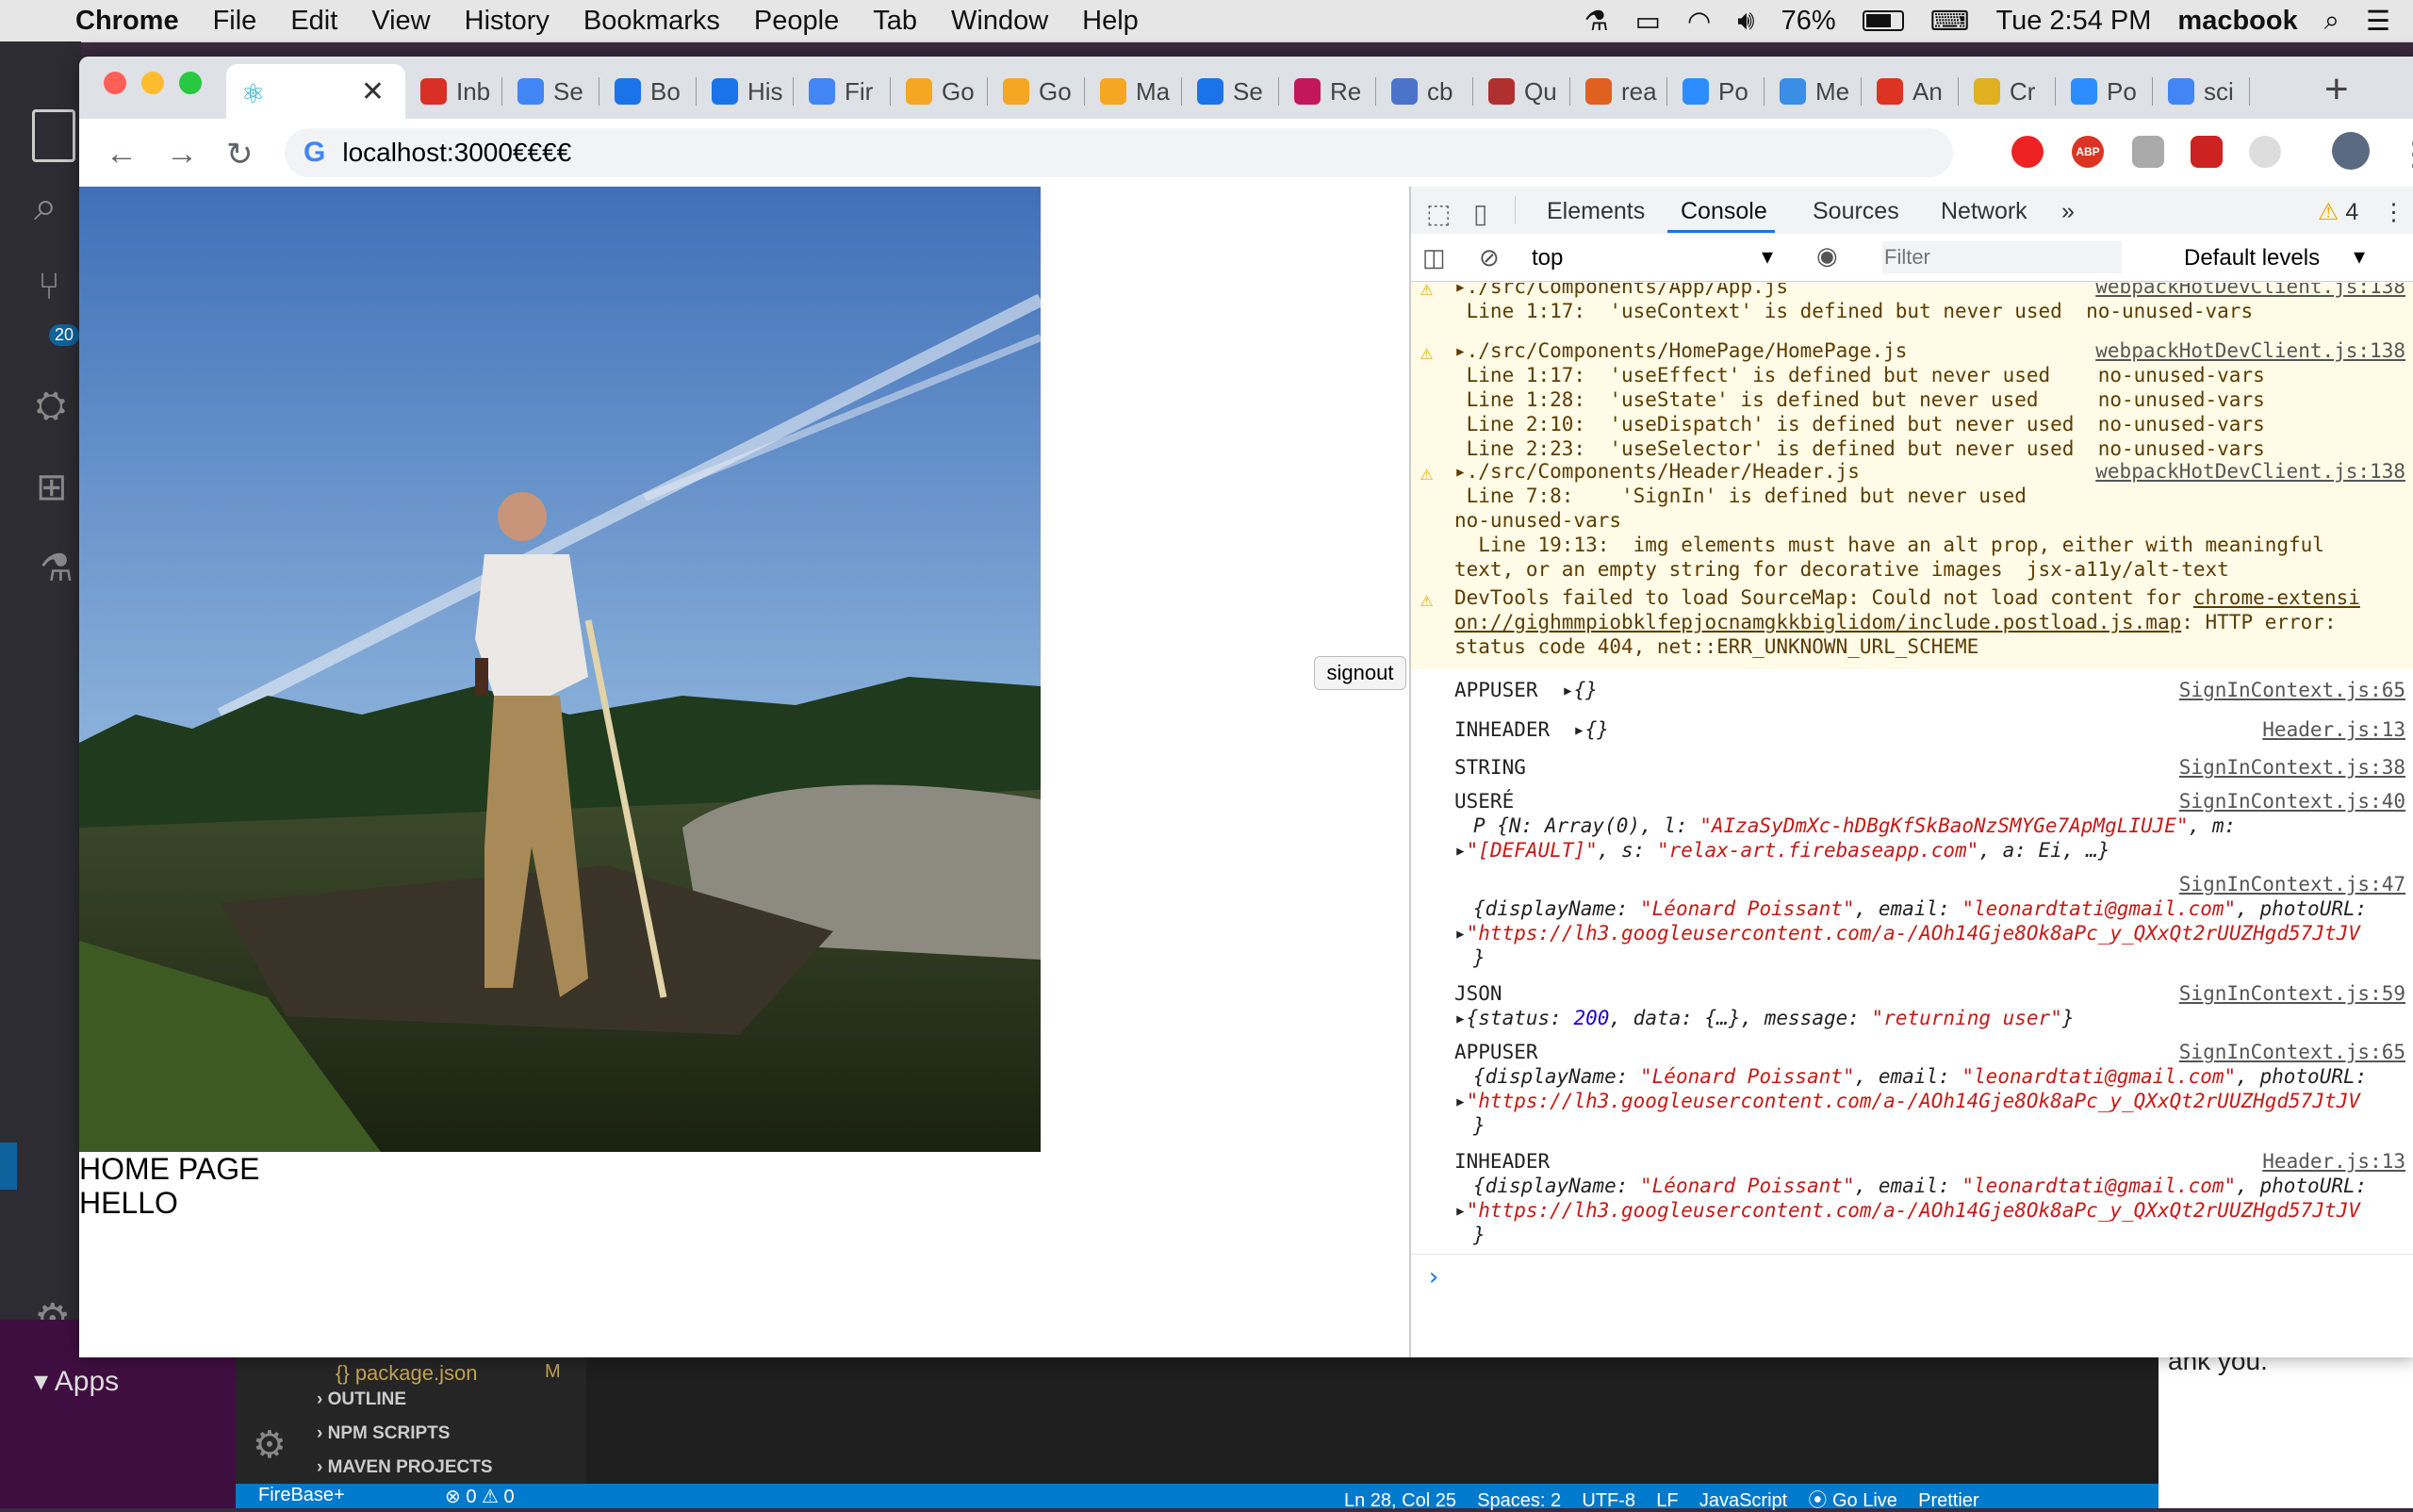 This screenshot has height=1512, width=2413. Describe the element at coordinates (2073, 22) in the screenshot. I see `menubar-clock: Tue 2:54 PM` at that location.